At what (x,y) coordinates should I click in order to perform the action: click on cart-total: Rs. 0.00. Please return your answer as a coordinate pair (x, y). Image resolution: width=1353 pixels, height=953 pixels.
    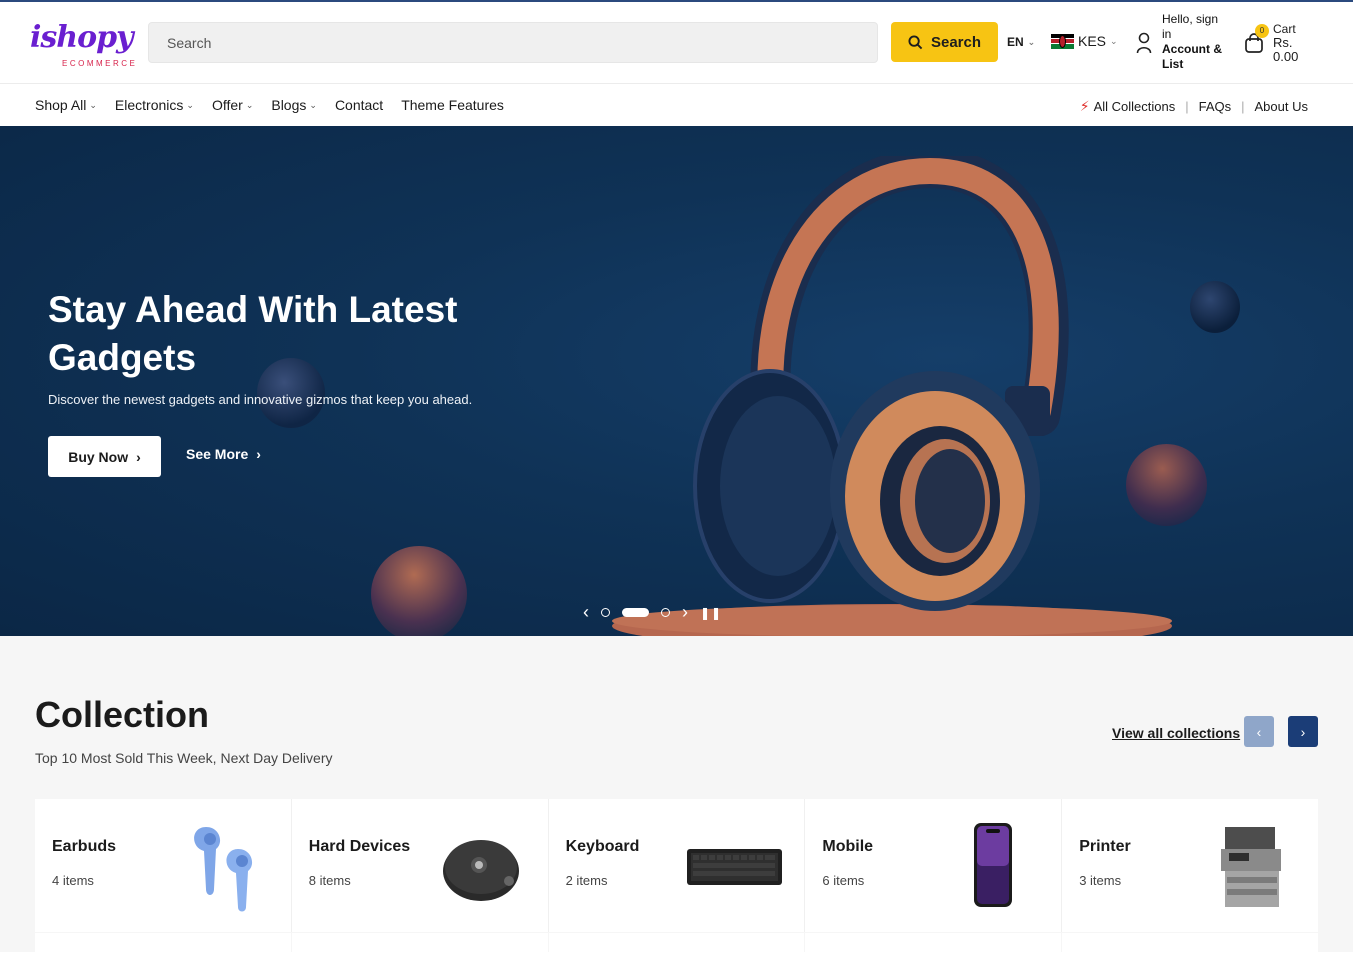
    Looking at the image, I should click on (1286, 49).